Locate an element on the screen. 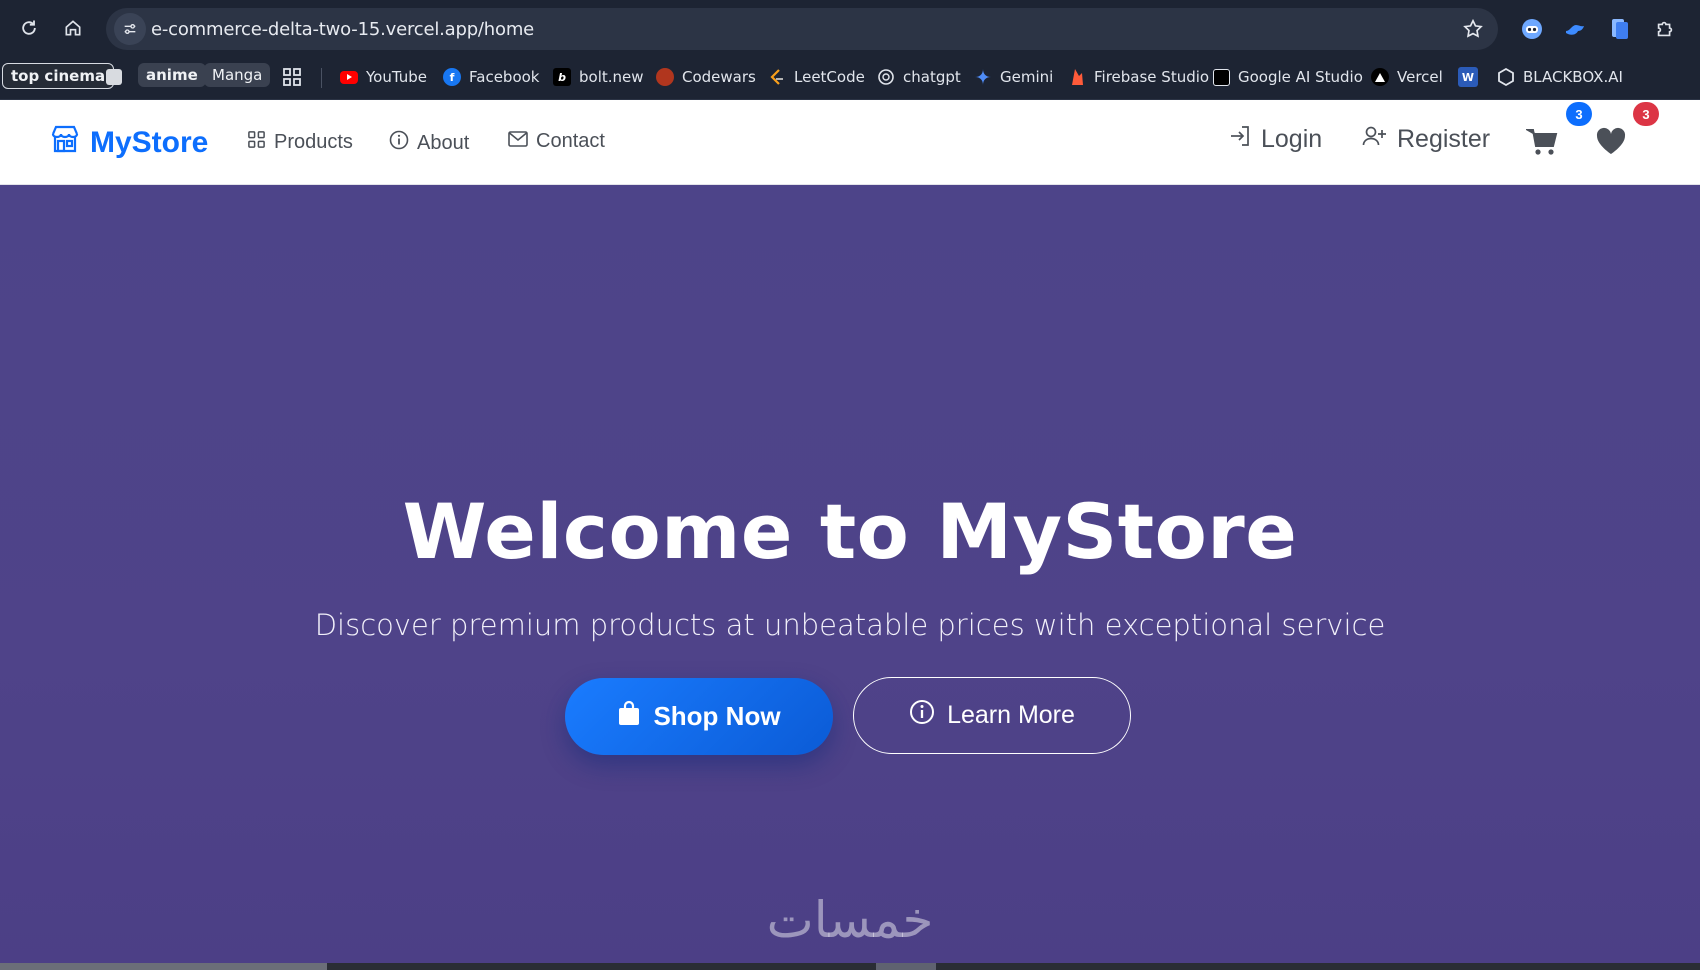 The width and height of the screenshot is (1700, 970). apps-grid-icon is located at coordinates (292, 77).